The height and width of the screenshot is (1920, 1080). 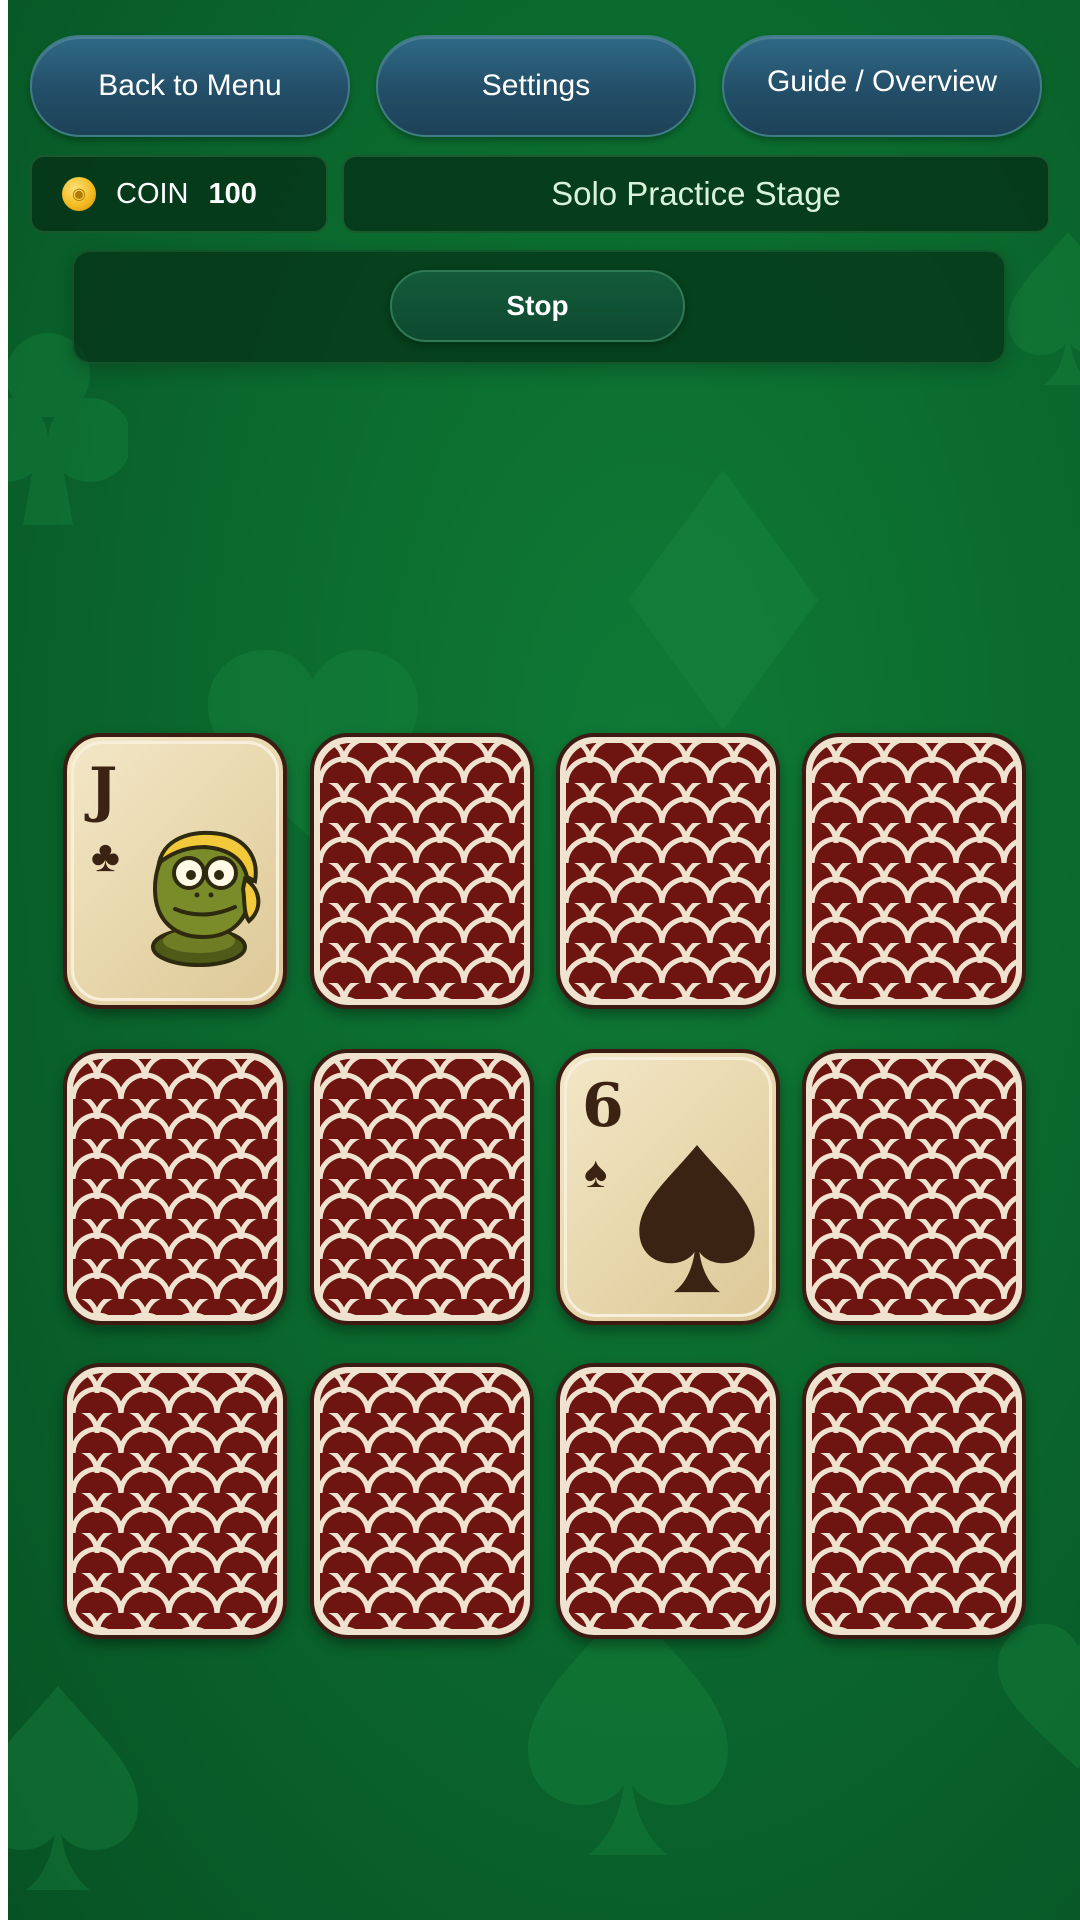 I want to click on card-back-r1c3, so click(x=668, y=871).